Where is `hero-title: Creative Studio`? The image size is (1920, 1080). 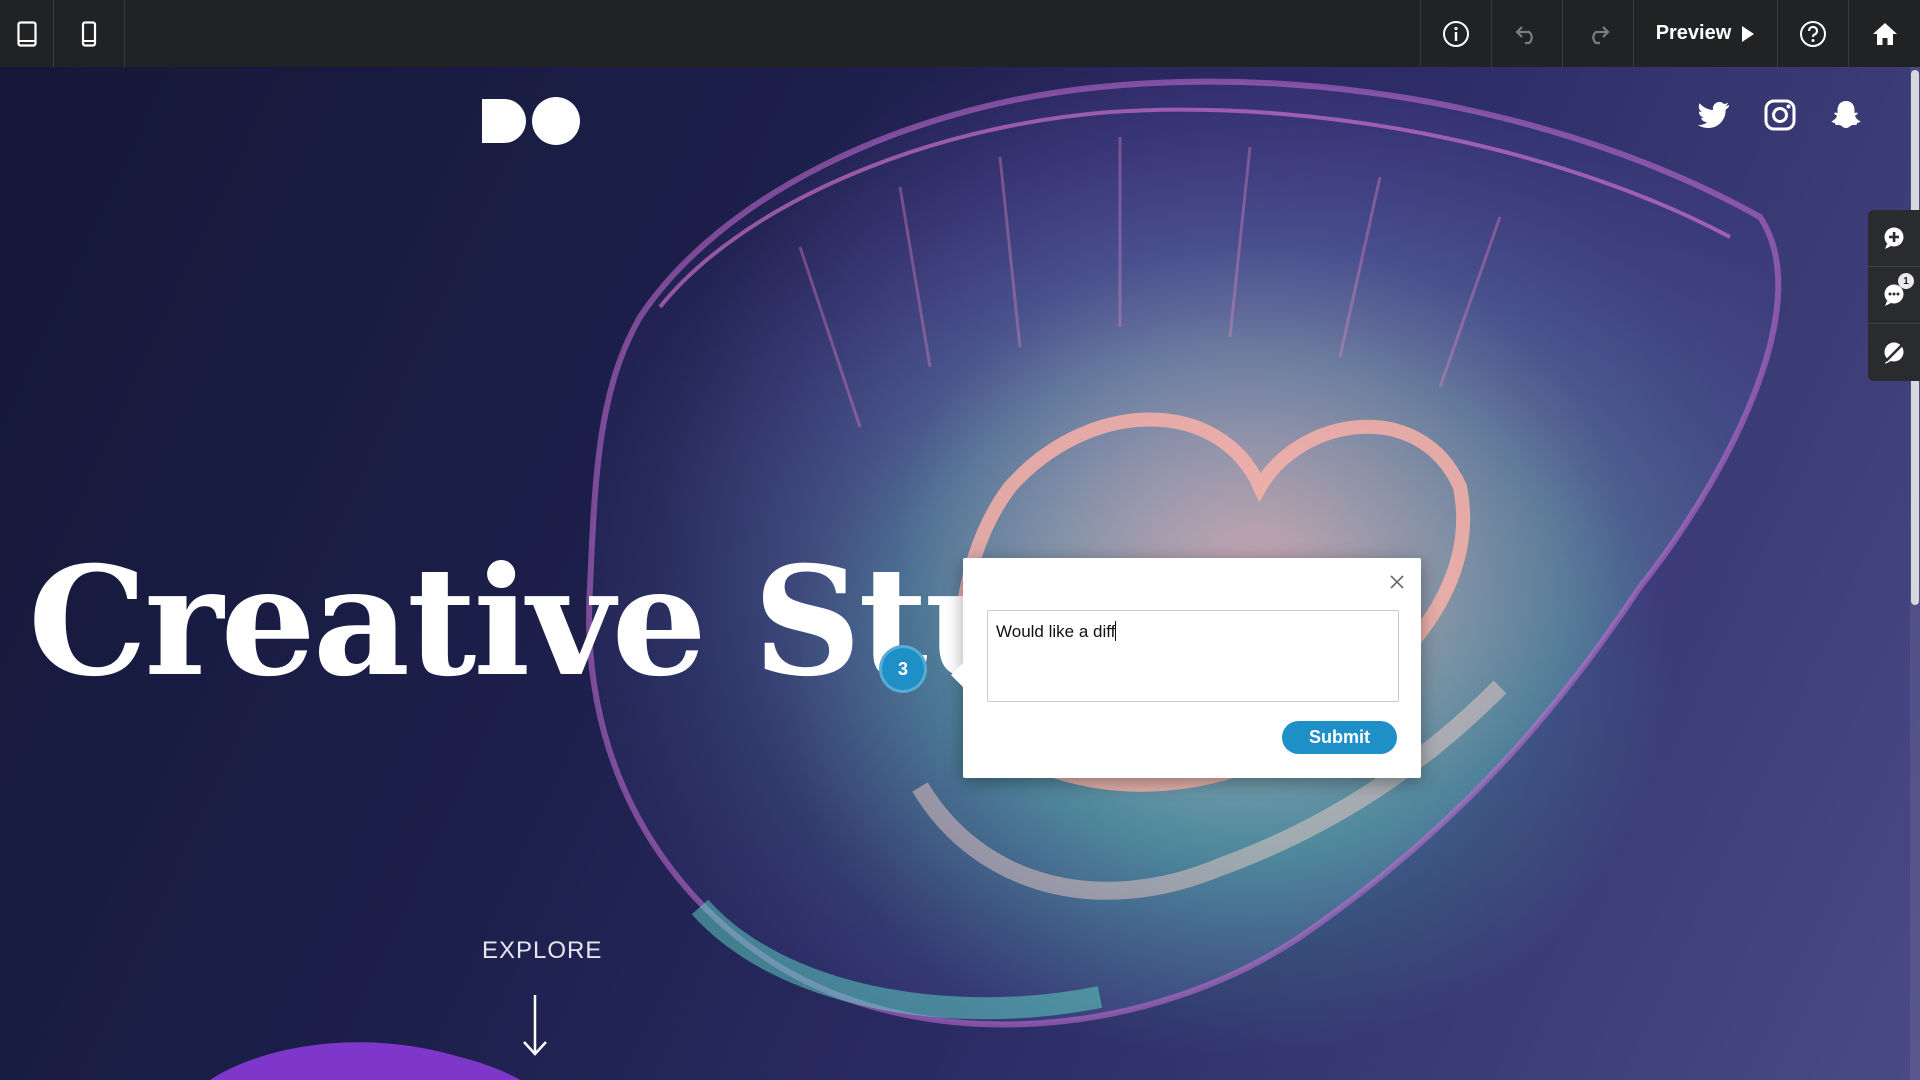 hero-title: Creative Studio is located at coordinates (503, 622).